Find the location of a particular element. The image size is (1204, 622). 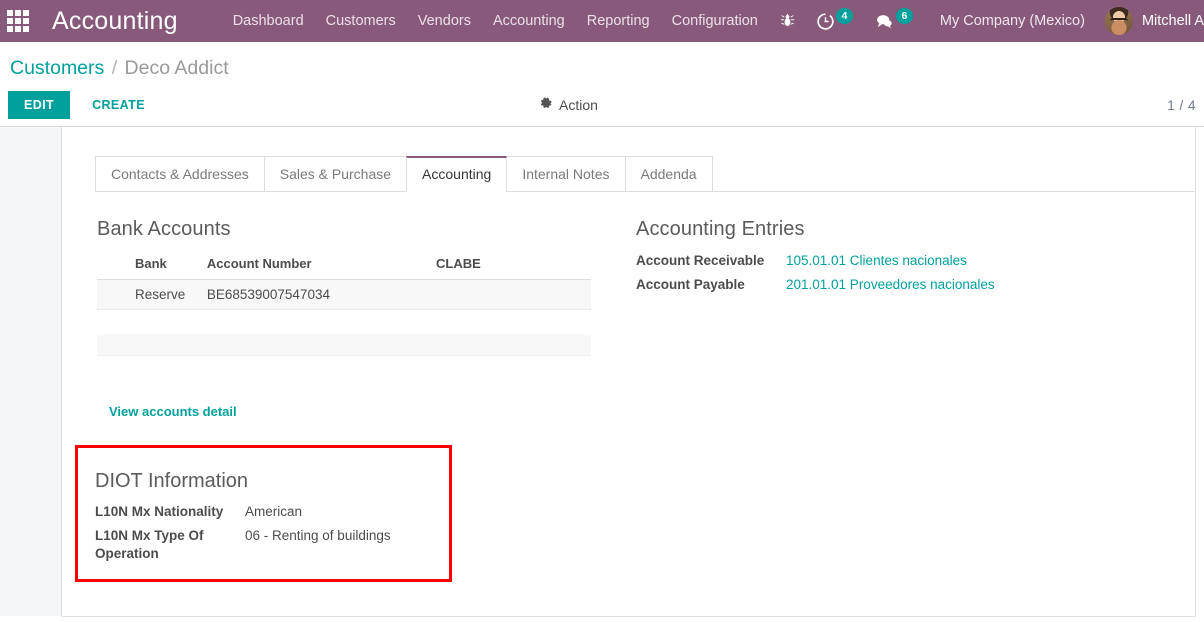

user-menu-button: Mitchell A is located at coordinates (1149, 21).